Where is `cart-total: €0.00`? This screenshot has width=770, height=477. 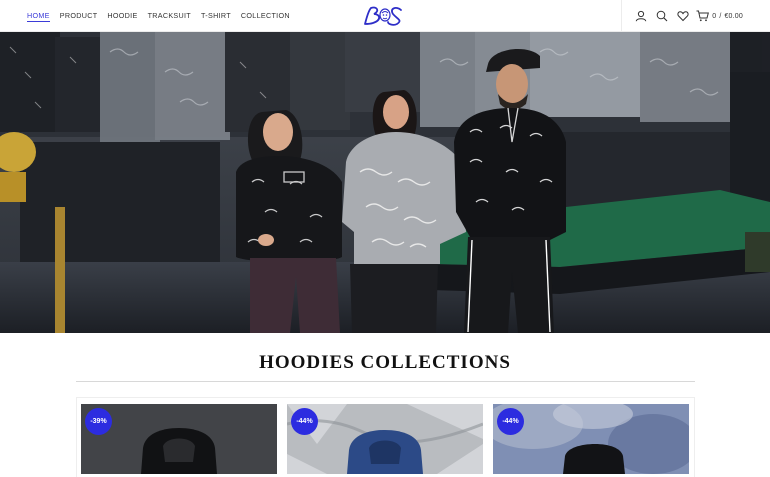 cart-total: €0.00 is located at coordinates (733, 16).